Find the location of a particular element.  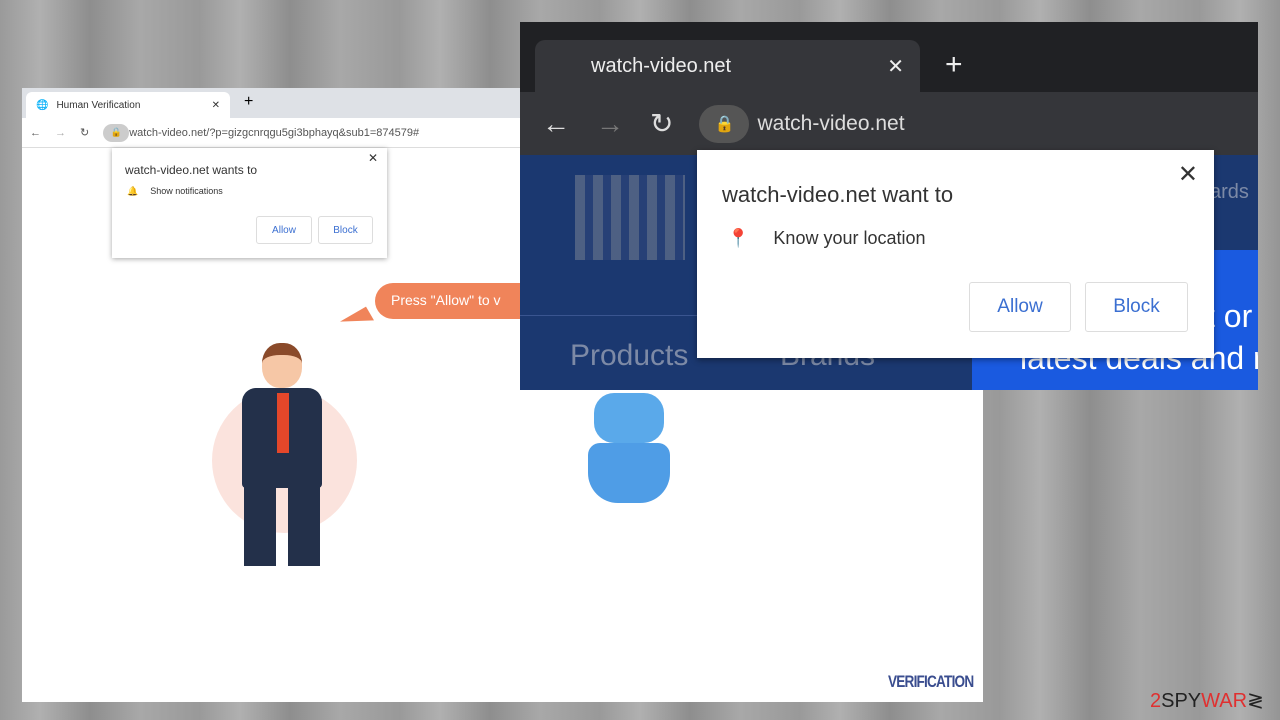

url-text: watch-video.net is located at coordinates (831, 123).